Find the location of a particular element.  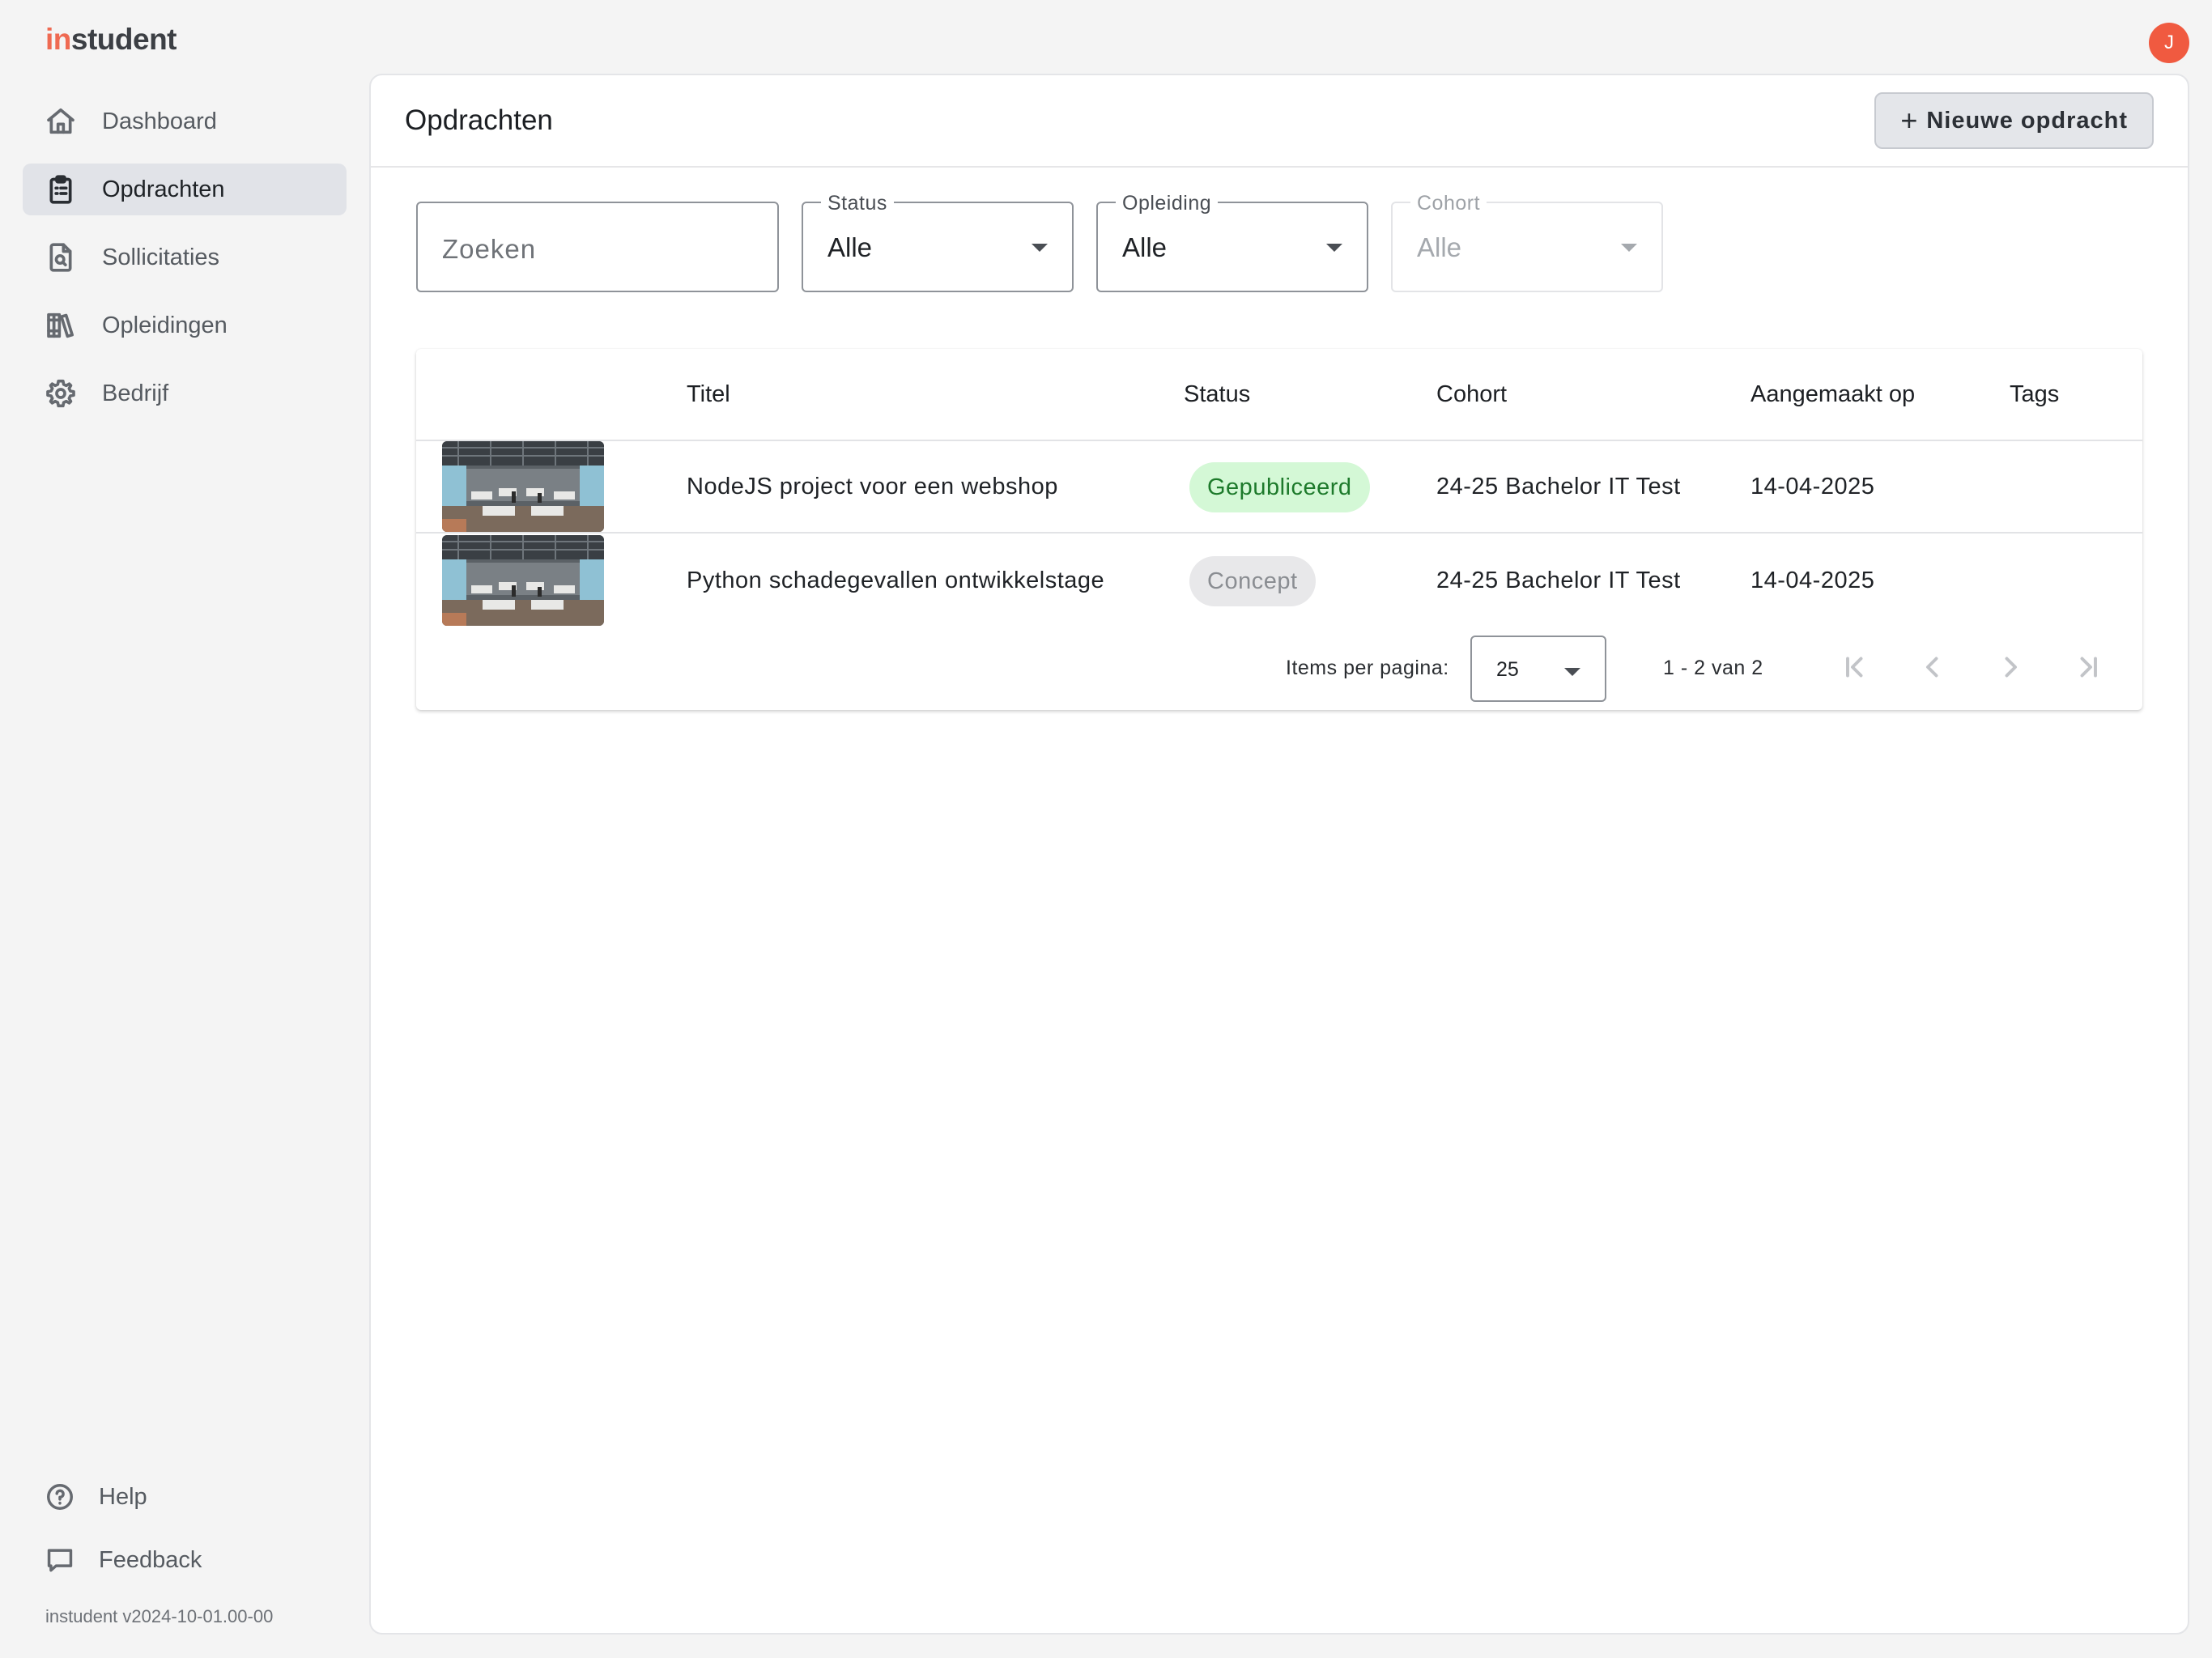

sidebar-item-label: Sollicitaties is located at coordinates (161, 257).